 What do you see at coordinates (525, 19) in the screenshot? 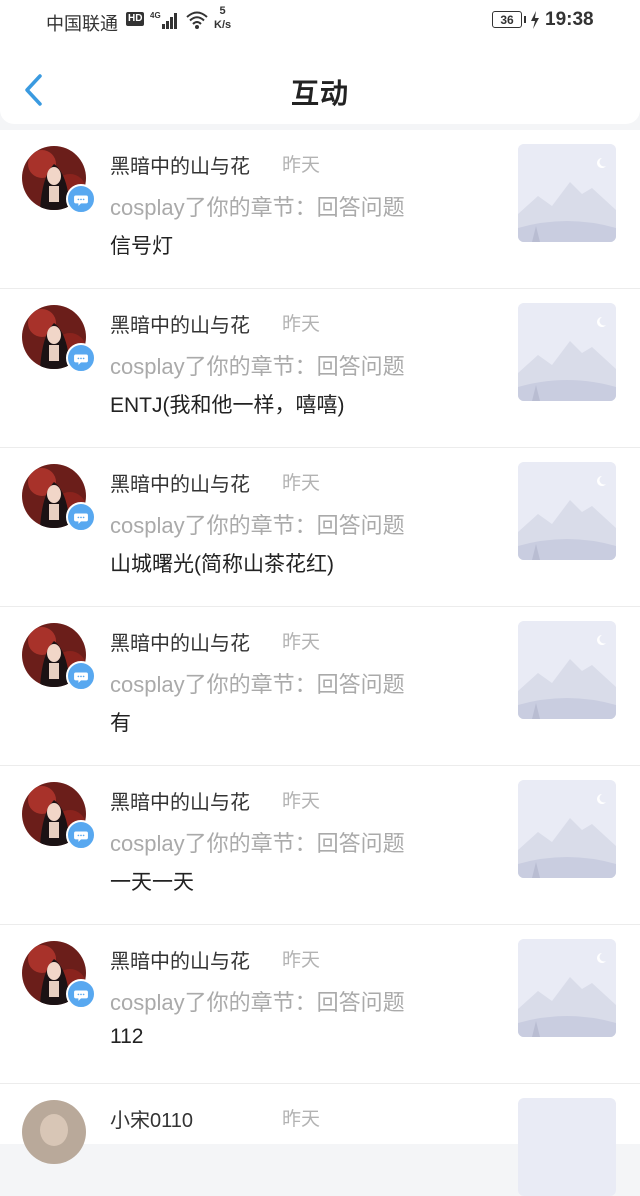
I see `battery-tip` at bounding box center [525, 19].